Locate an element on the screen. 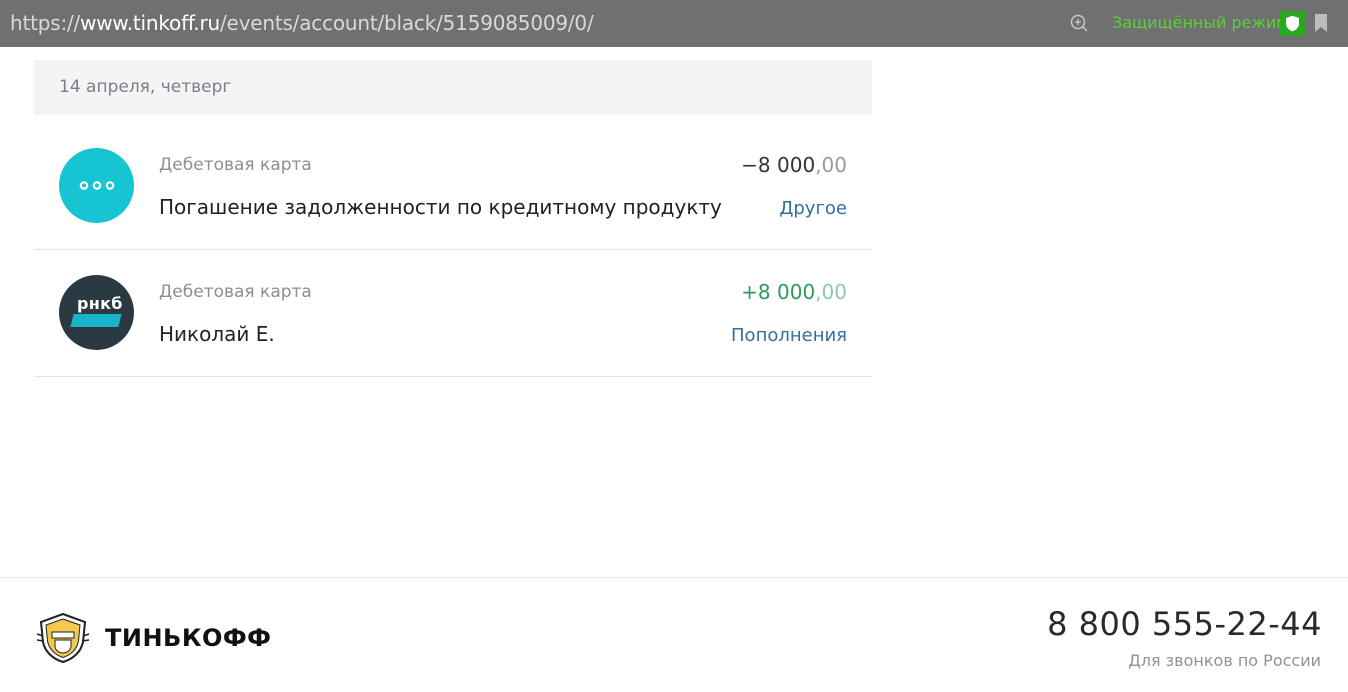 This screenshot has height=692, width=1348. bookmark-icon is located at coordinates (1321, 23).